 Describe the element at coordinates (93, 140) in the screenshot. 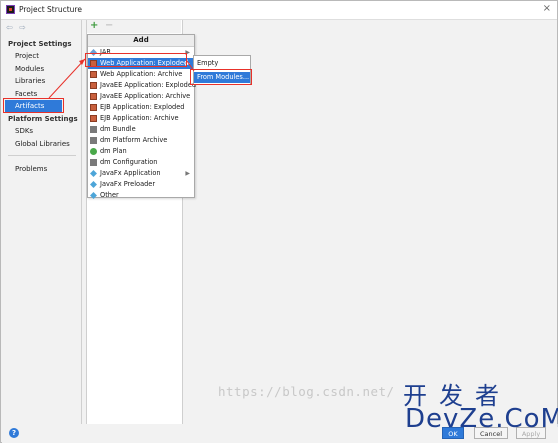

I see `dm-platform-icon` at that location.